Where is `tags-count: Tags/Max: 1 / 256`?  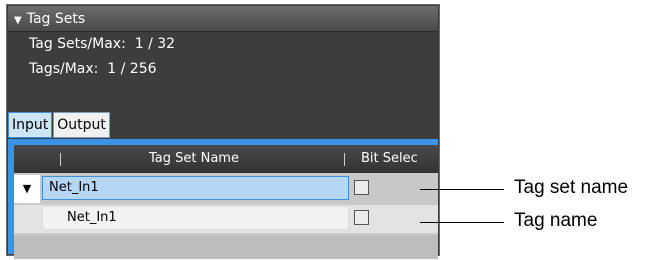 tags-count: Tags/Max: 1 / 256 is located at coordinates (93, 69).